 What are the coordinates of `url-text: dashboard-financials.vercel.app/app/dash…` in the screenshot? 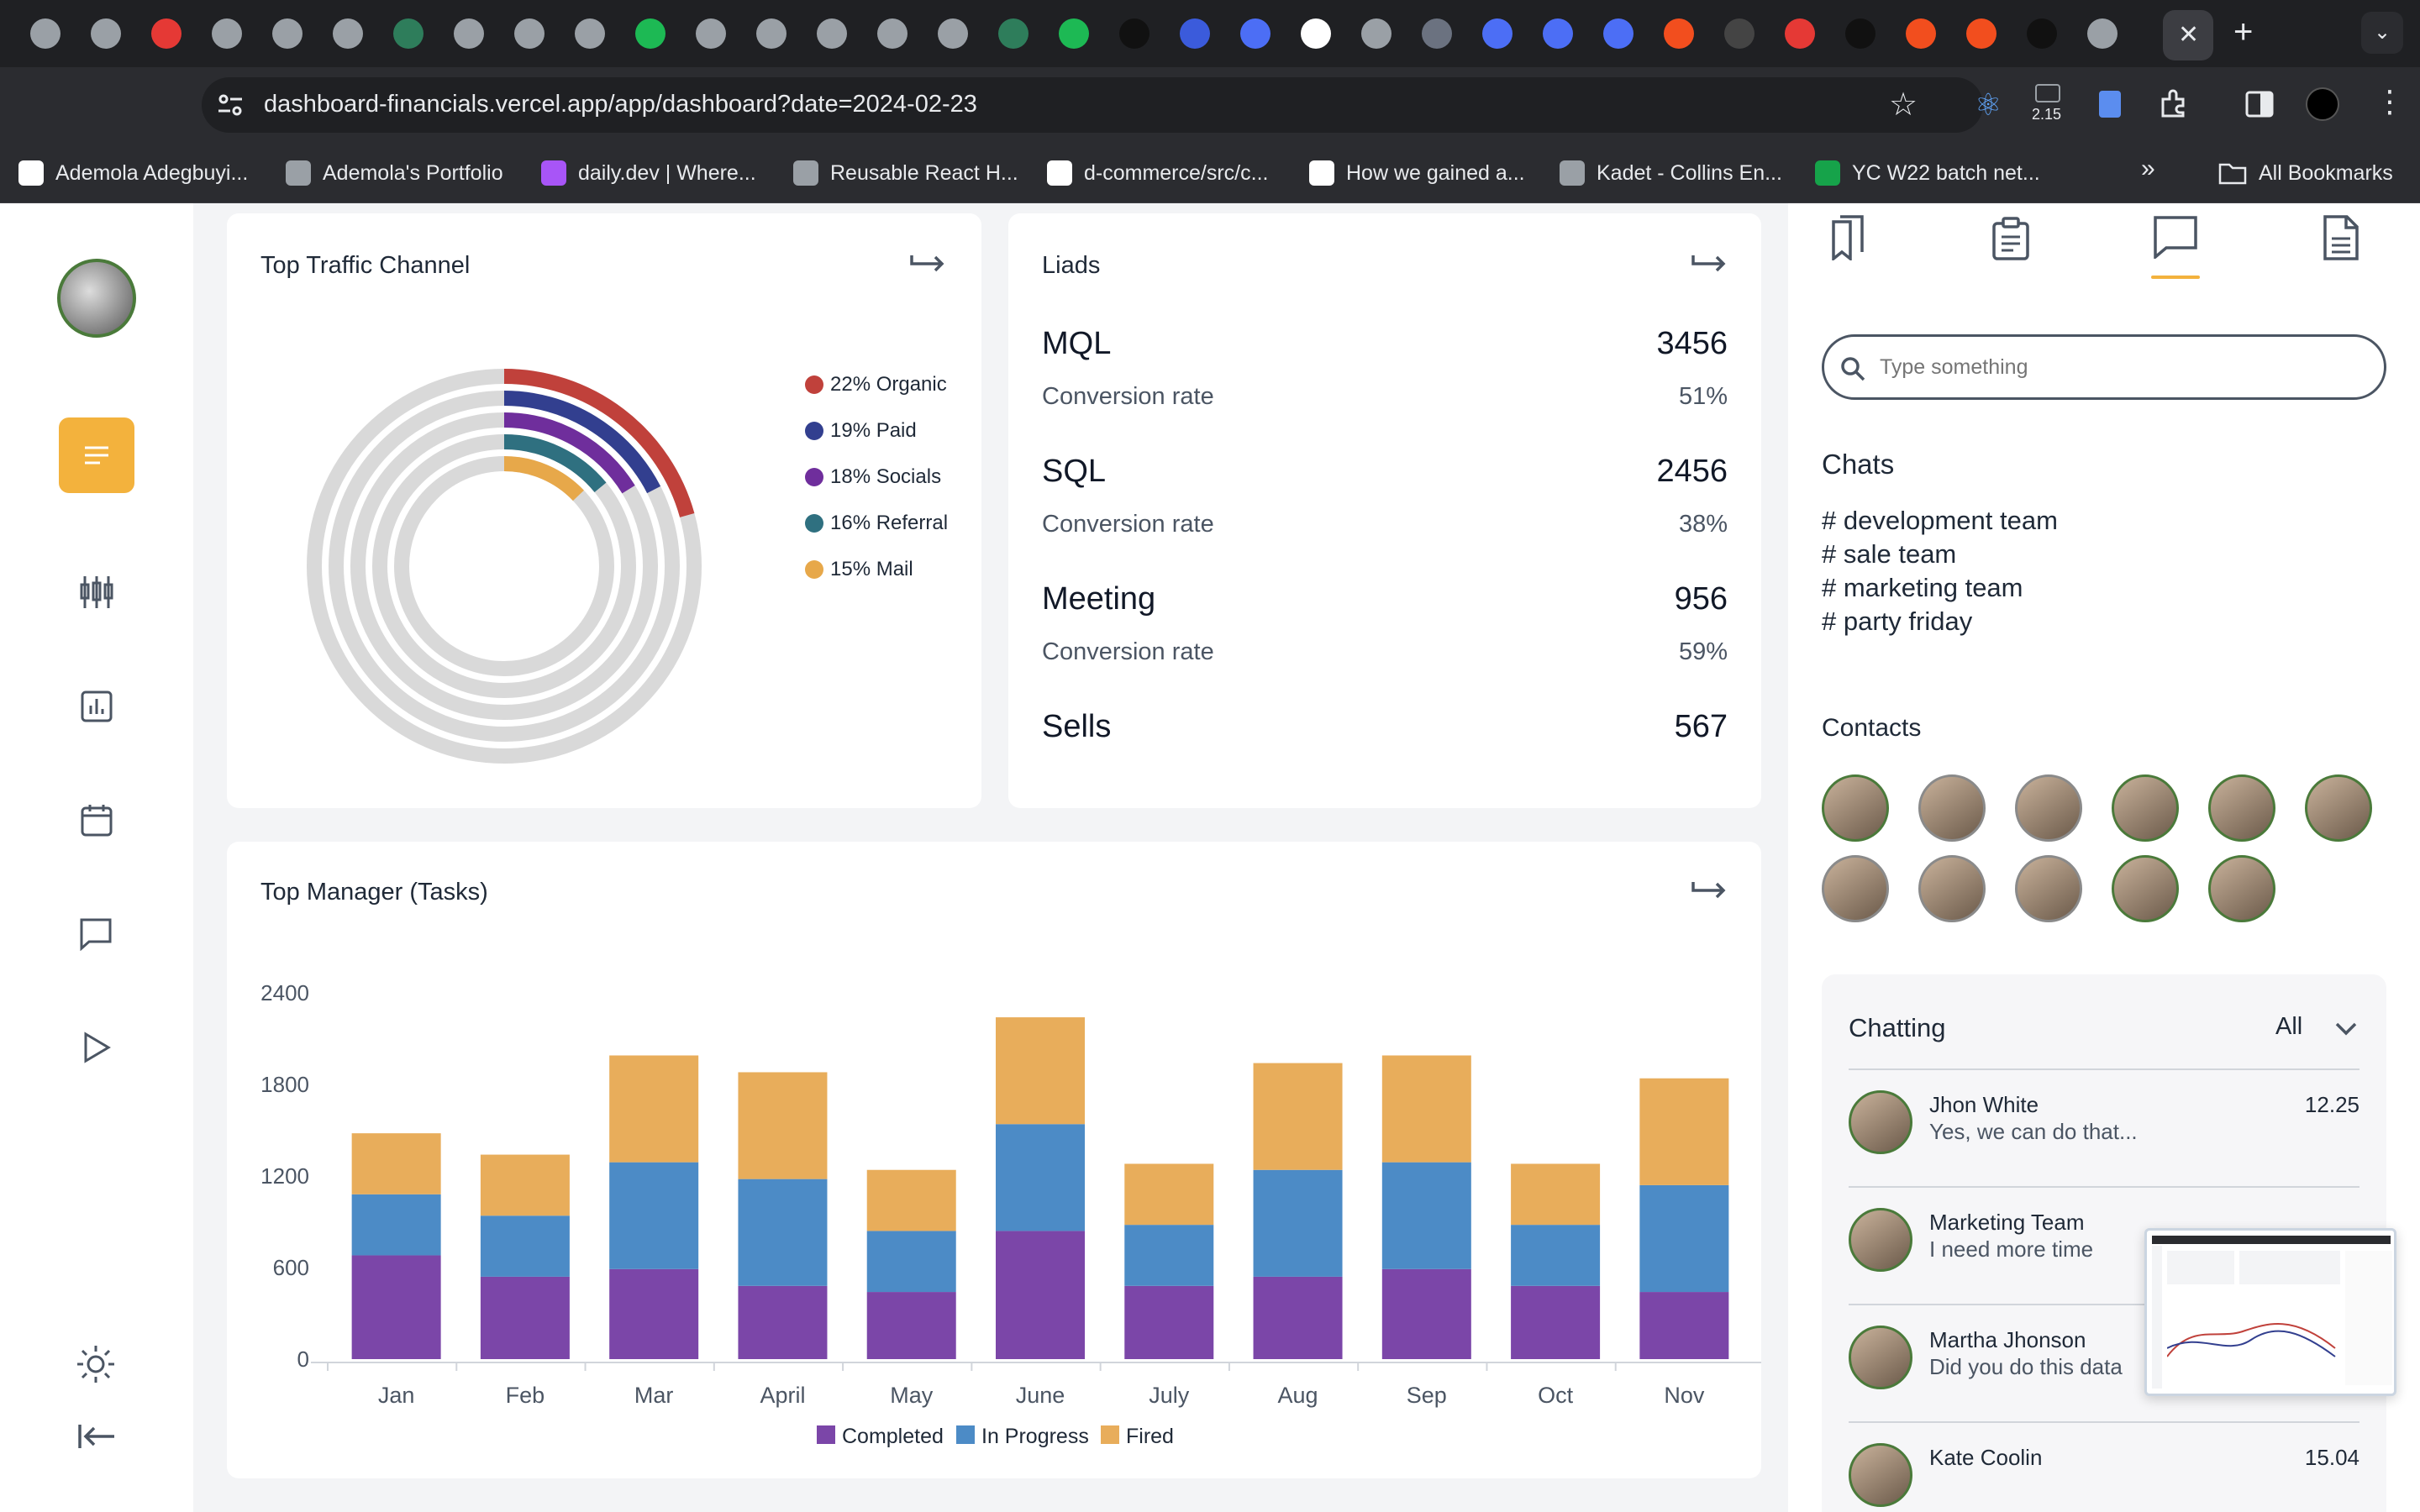 It's located at (620, 104).